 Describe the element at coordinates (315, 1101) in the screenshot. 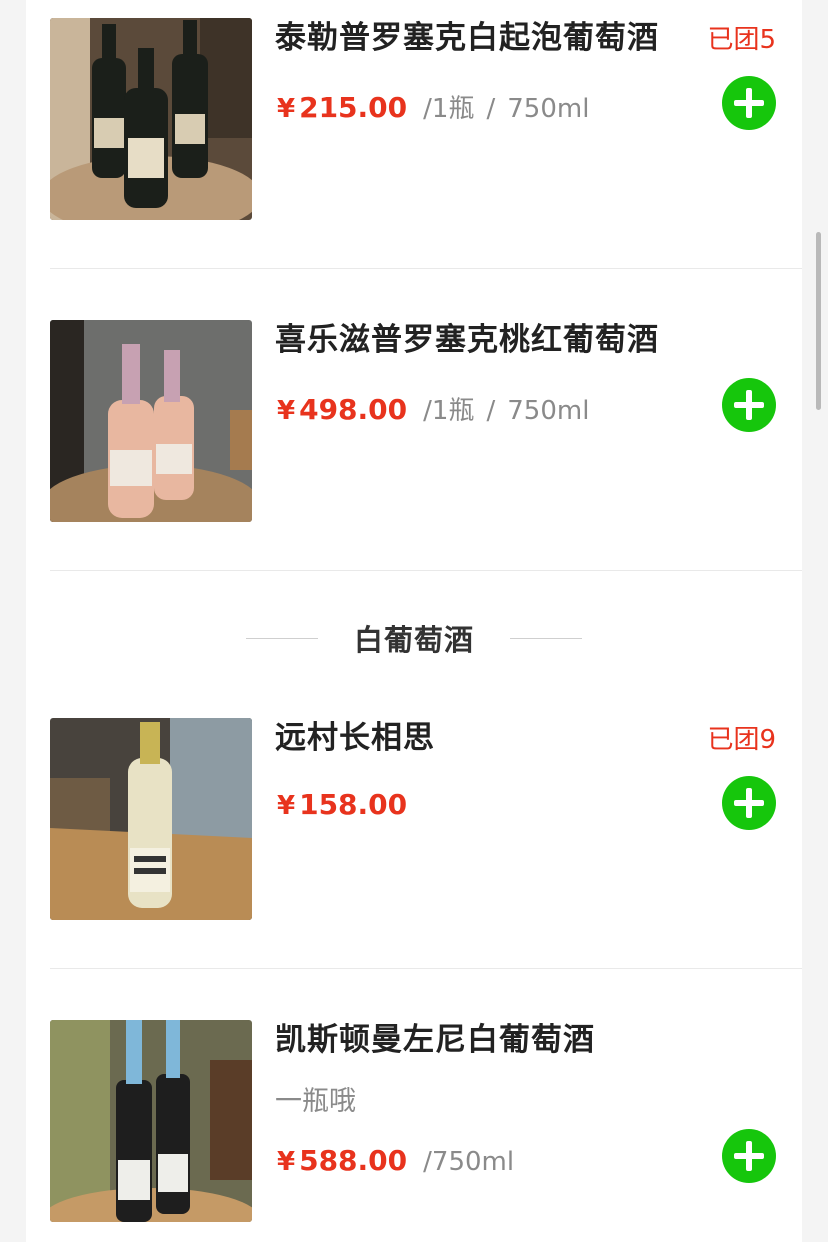

I see `product-subtitle: 一瓶哦` at that location.